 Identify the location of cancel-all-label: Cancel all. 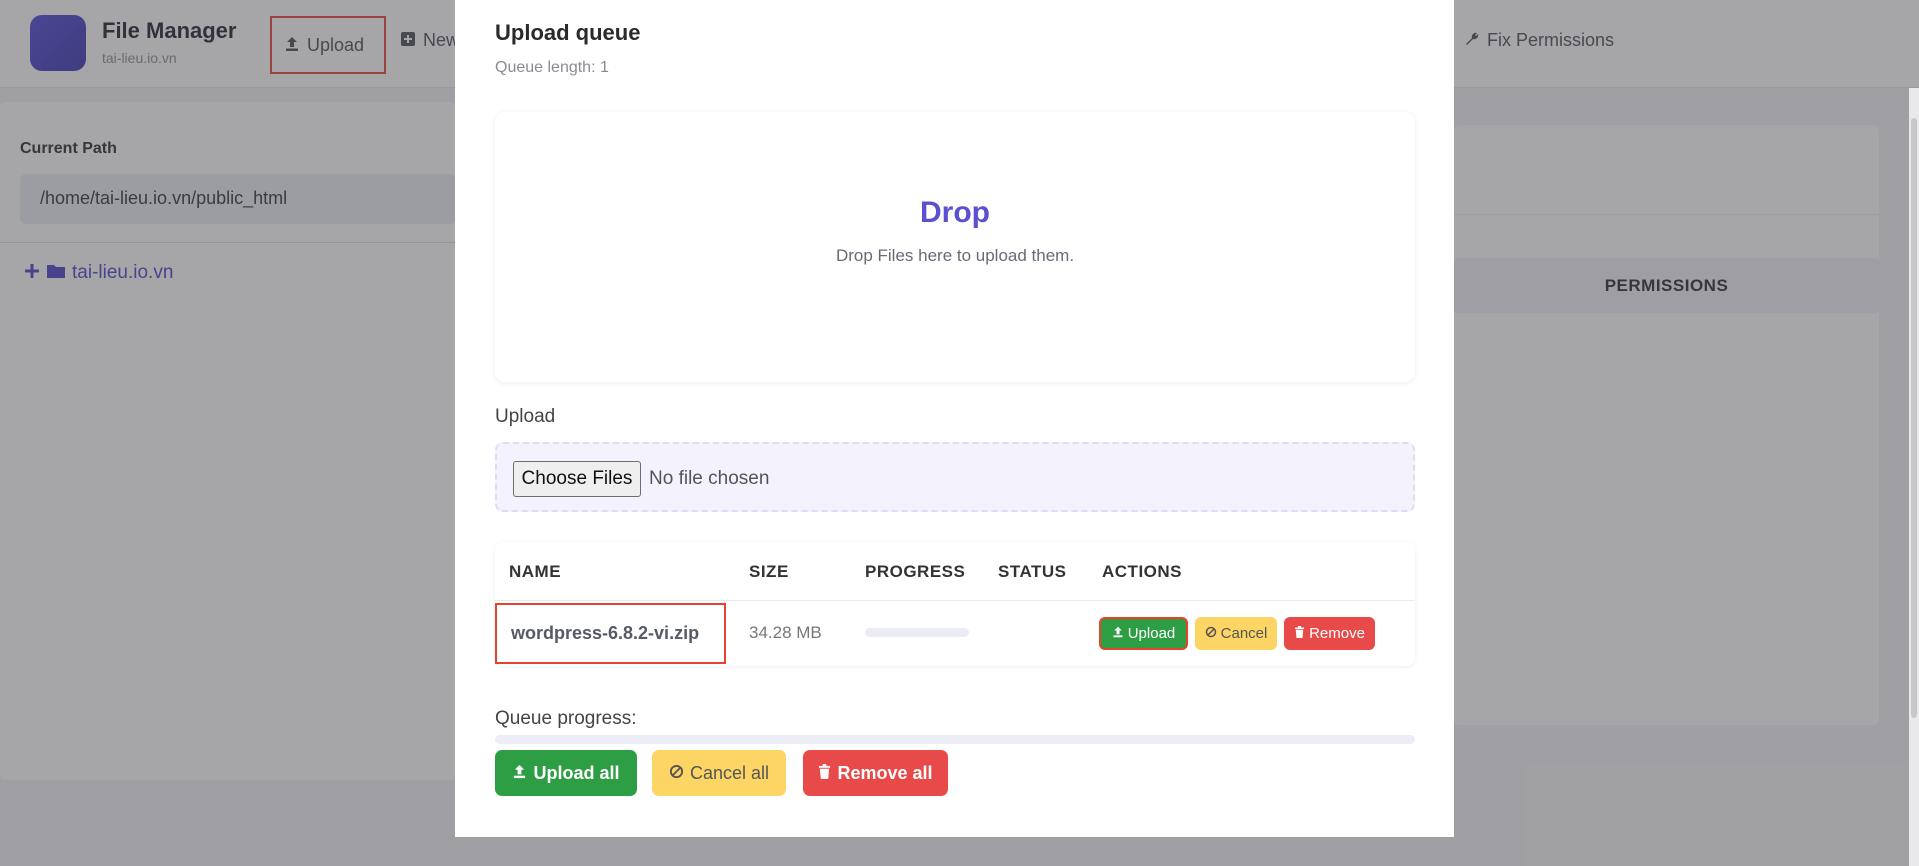
(729, 772).